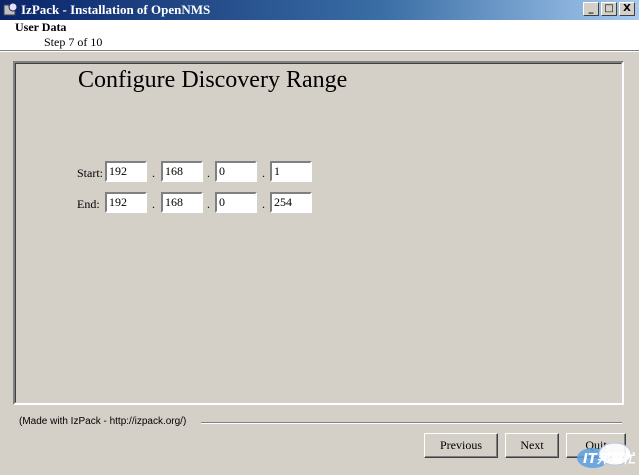 This screenshot has width=639, height=475. I want to click on window-titlebar: IzPack - Installation of OpenNMS _ □ X, so click(319, 10).